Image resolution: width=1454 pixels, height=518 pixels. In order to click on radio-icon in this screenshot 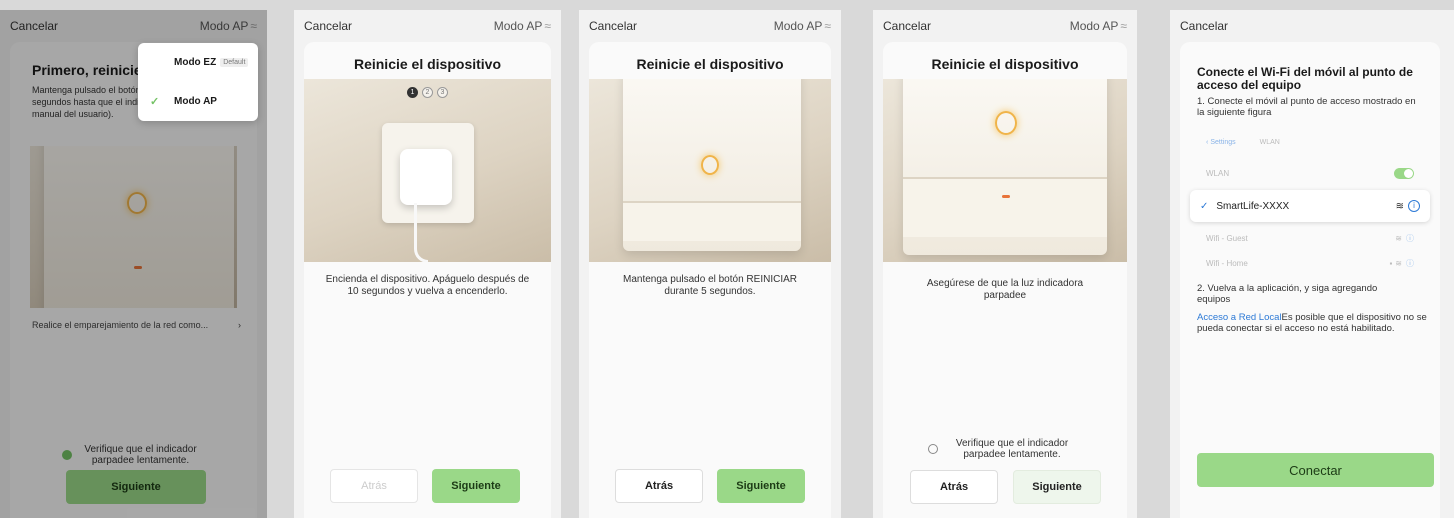, I will do `click(933, 449)`.